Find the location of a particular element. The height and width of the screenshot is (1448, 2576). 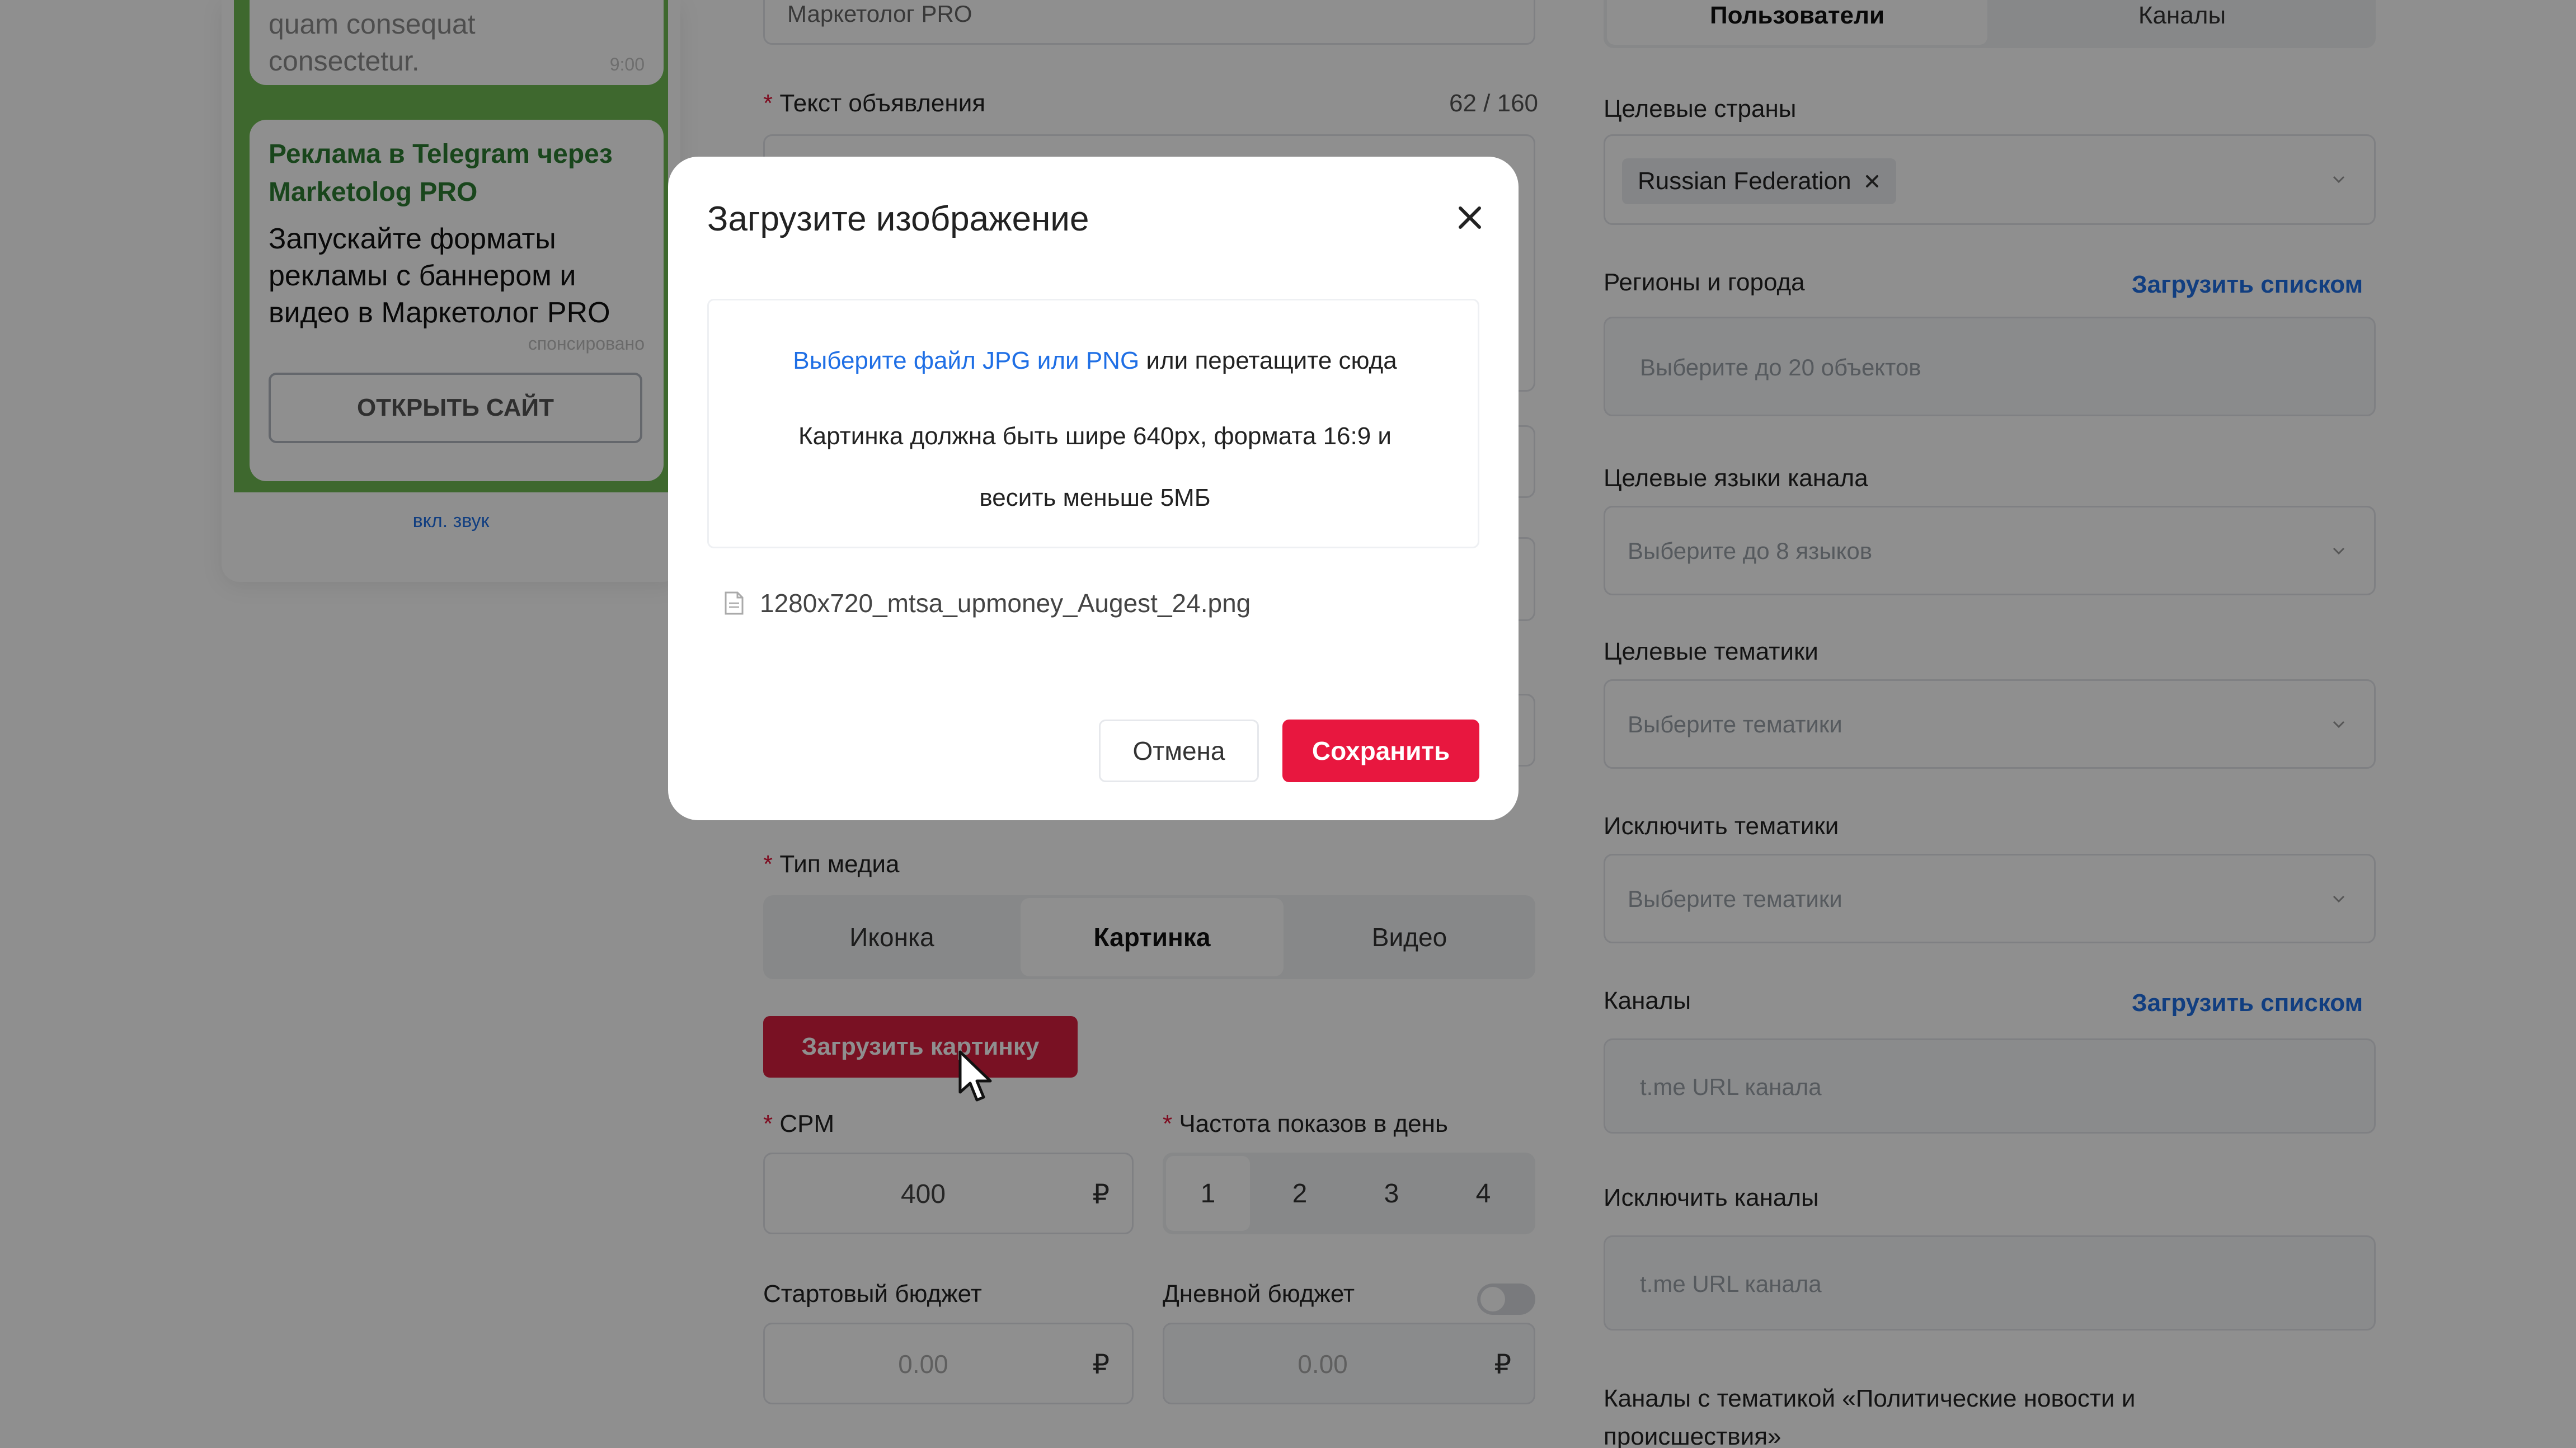

close-button is located at coordinates (1470, 218).